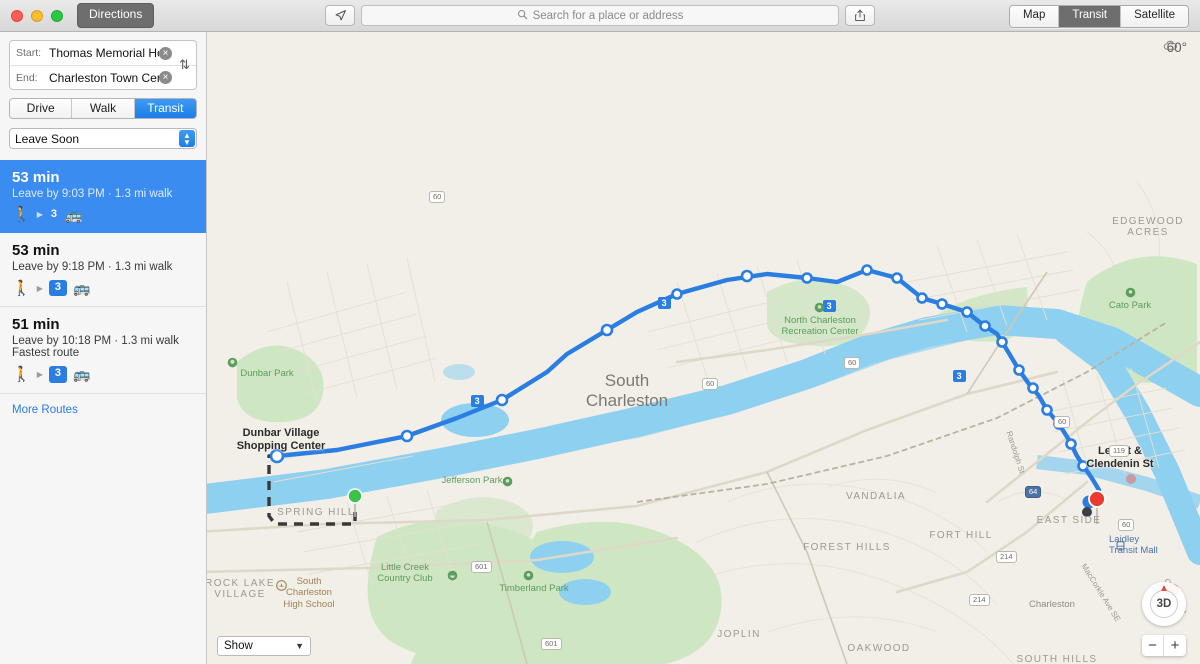  What do you see at coordinates (1033, 492) in the screenshot?
I see `highway-shield-64: 64` at bounding box center [1033, 492].